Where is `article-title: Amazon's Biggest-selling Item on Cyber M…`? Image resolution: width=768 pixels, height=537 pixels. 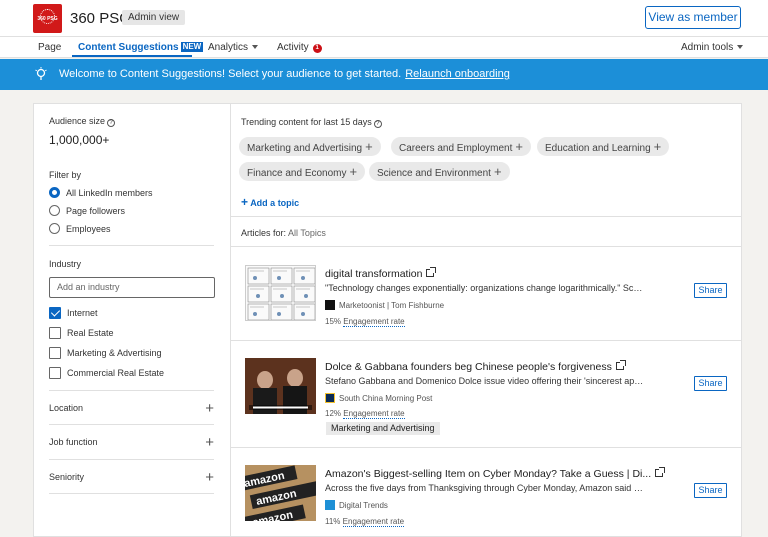
article-title: Amazon's Biggest-selling Item on Cyber M… is located at coordinates (488, 474).